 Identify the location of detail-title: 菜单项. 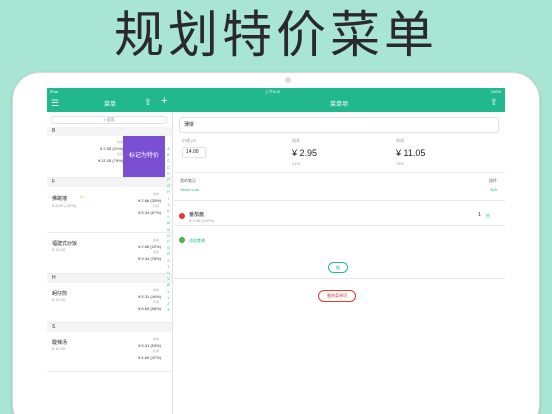
(339, 105).